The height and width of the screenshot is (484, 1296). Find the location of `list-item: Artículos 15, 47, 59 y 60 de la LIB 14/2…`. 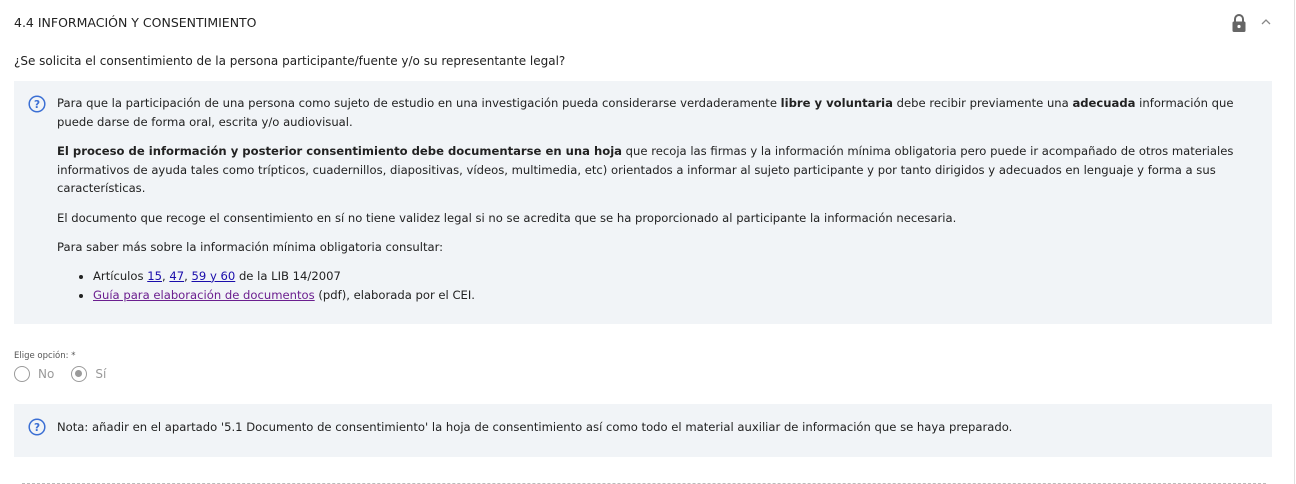

list-item: Artículos 15, 47, 59 y 60 de la LIB 14/2… is located at coordinates (670, 276).